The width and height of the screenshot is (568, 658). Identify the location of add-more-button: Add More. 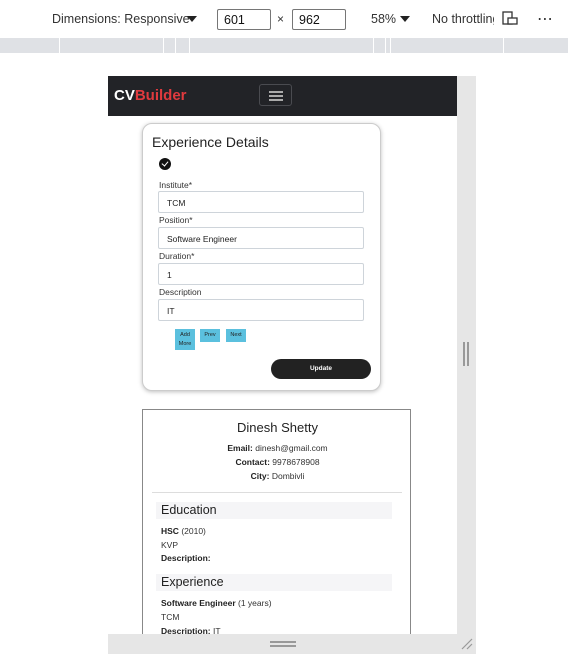
(185, 339).